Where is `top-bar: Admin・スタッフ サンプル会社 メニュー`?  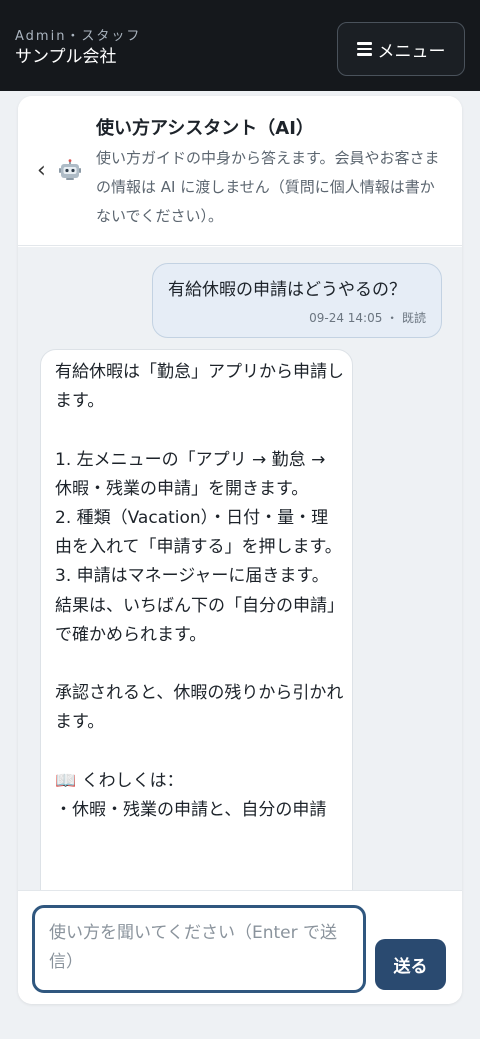 top-bar: Admin・スタッフ サンプル会社 メニュー is located at coordinates (240, 45).